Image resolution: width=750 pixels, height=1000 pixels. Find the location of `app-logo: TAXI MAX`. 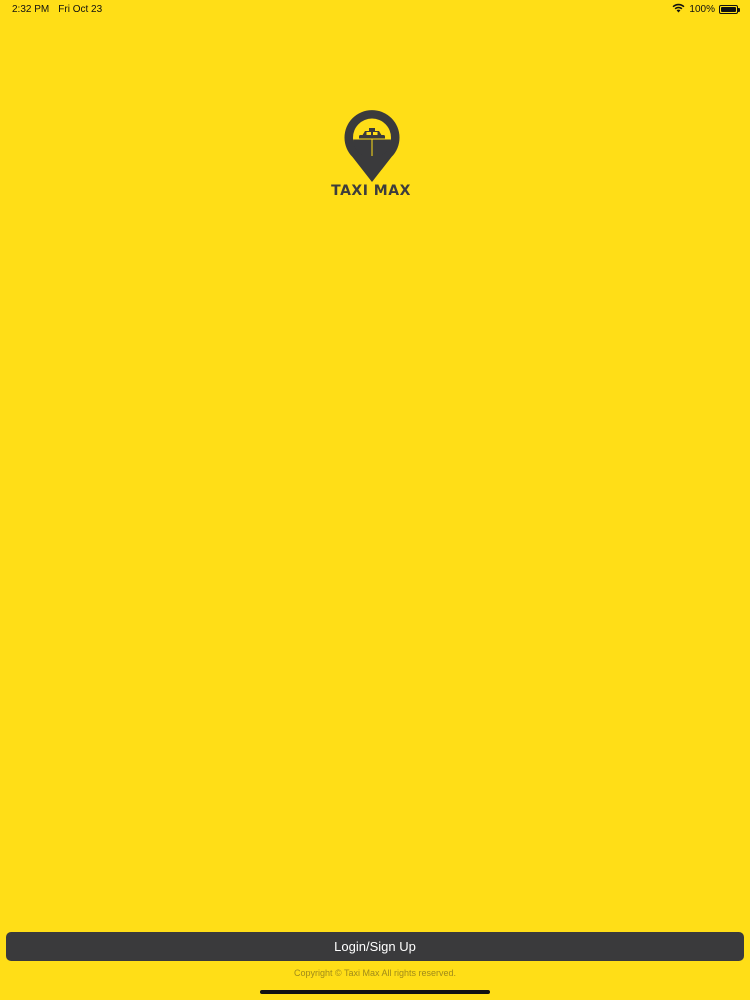

app-logo: TAXI MAX is located at coordinates (375, 156).